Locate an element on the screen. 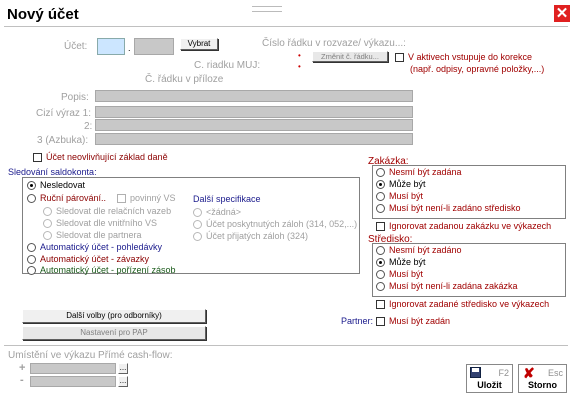 This screenshot has width=572, height=396. stredisko-option-2: Musí být is located at coordinates (399, 274).